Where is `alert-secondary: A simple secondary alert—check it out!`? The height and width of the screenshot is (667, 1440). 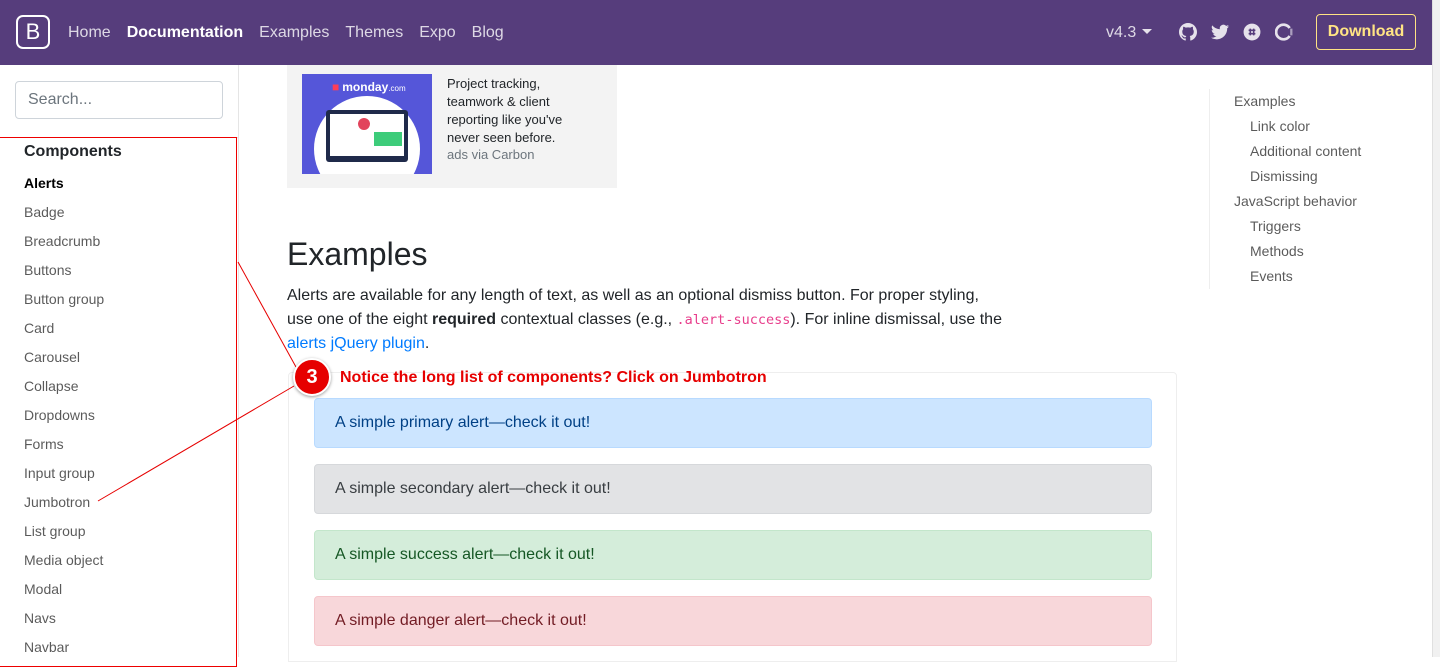 alert-secondary: A simple secondary alert—check it out! is located at coordinates (733, 489).